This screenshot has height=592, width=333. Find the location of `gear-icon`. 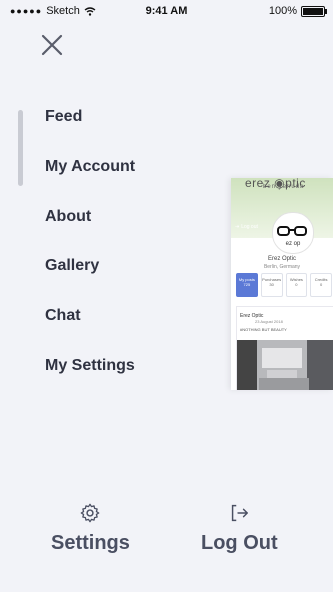

gear-icon is located at coordinates (90, 513).